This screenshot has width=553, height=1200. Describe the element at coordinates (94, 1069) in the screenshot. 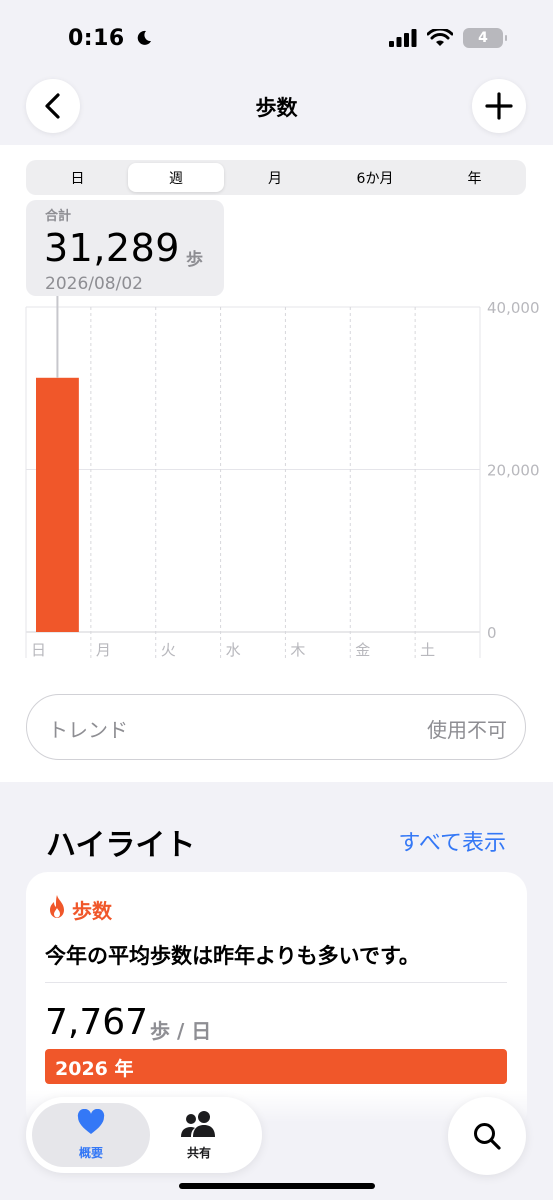

I see `highlight-bar-label: 2026 年` at that location.